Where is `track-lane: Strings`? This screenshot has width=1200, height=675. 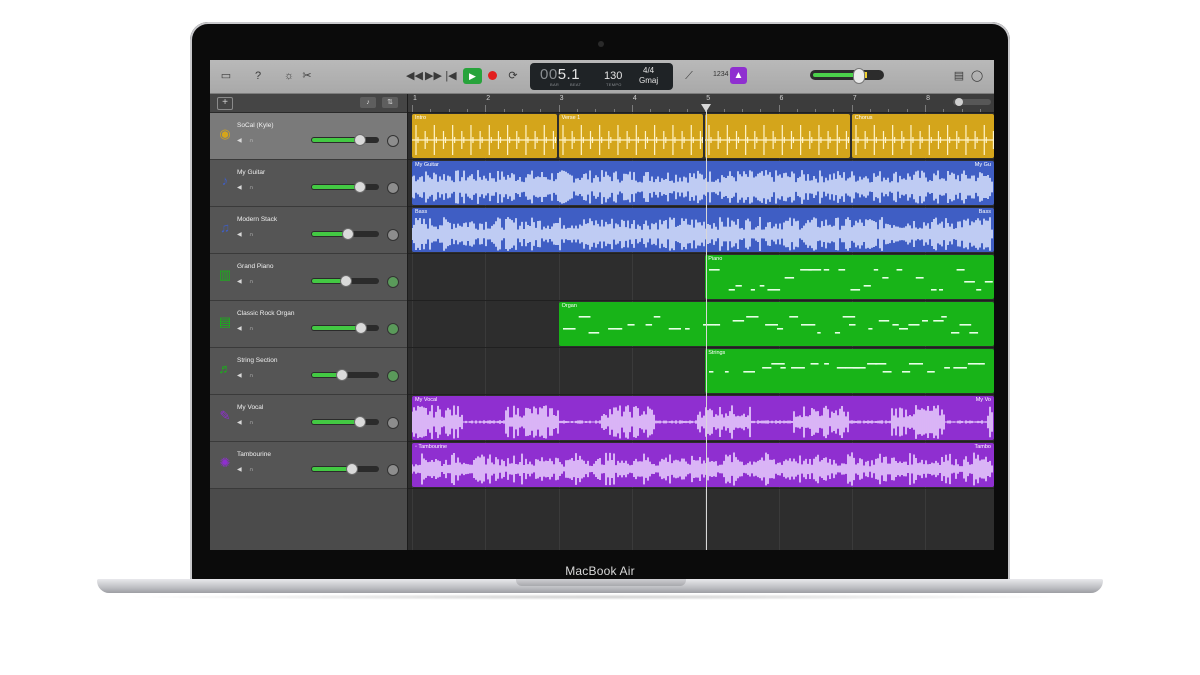 track-lane: Strings is located at coordinates (701, 371).